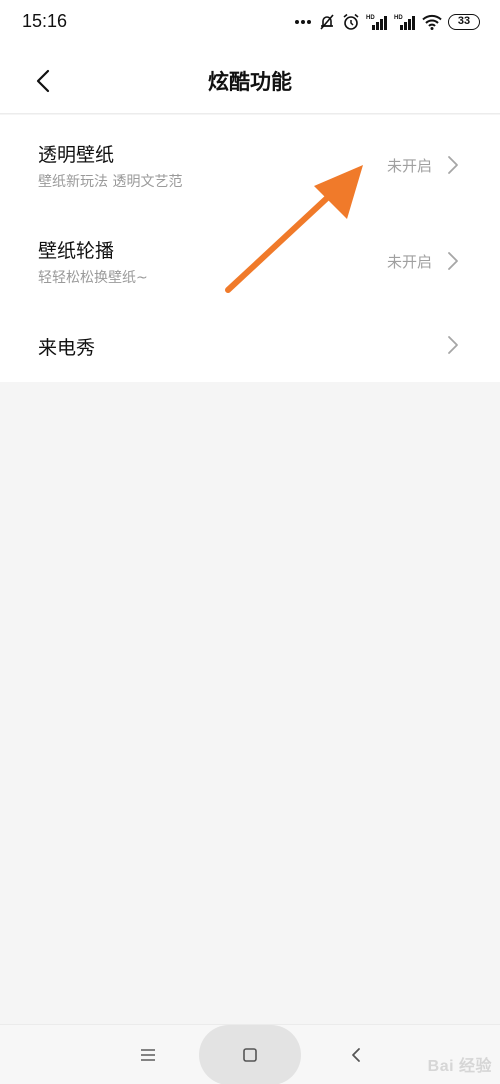 The width and height of the screenshot is (500, 1084). Describe the element at coordinates (303, 22) in the screenshot. I see `more-dots-icon` at that location.